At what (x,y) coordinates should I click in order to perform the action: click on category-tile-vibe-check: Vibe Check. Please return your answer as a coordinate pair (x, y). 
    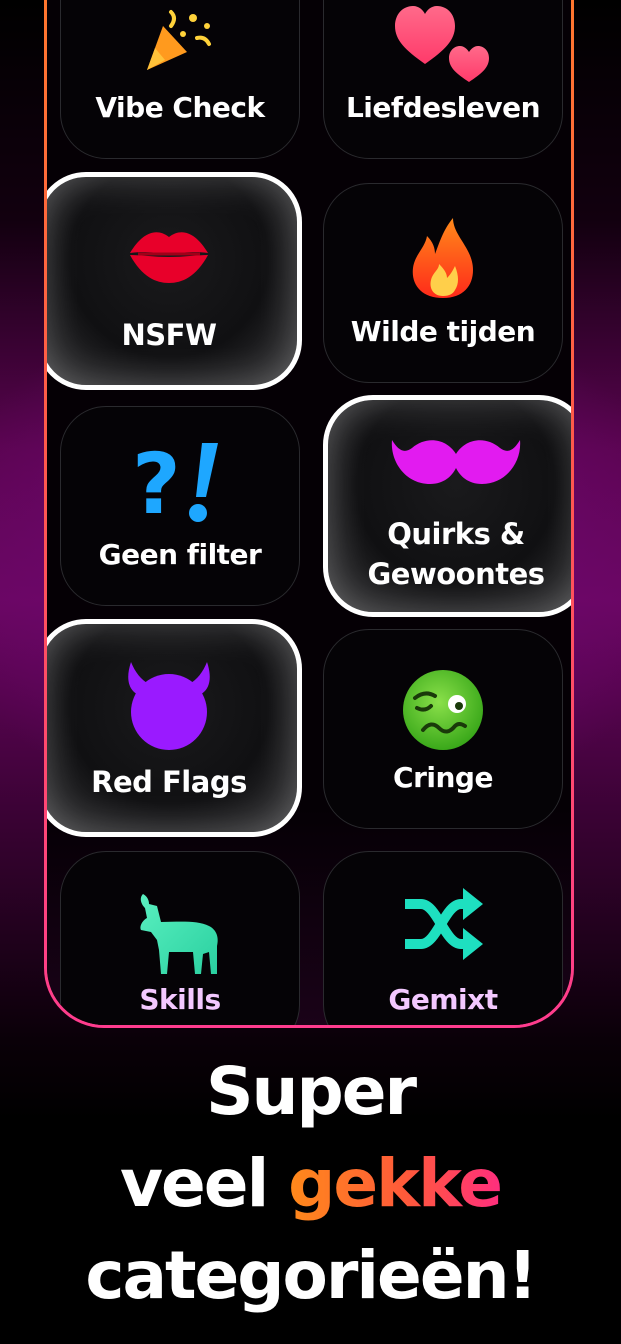
    Looking at the image, I should click on (180, 79).